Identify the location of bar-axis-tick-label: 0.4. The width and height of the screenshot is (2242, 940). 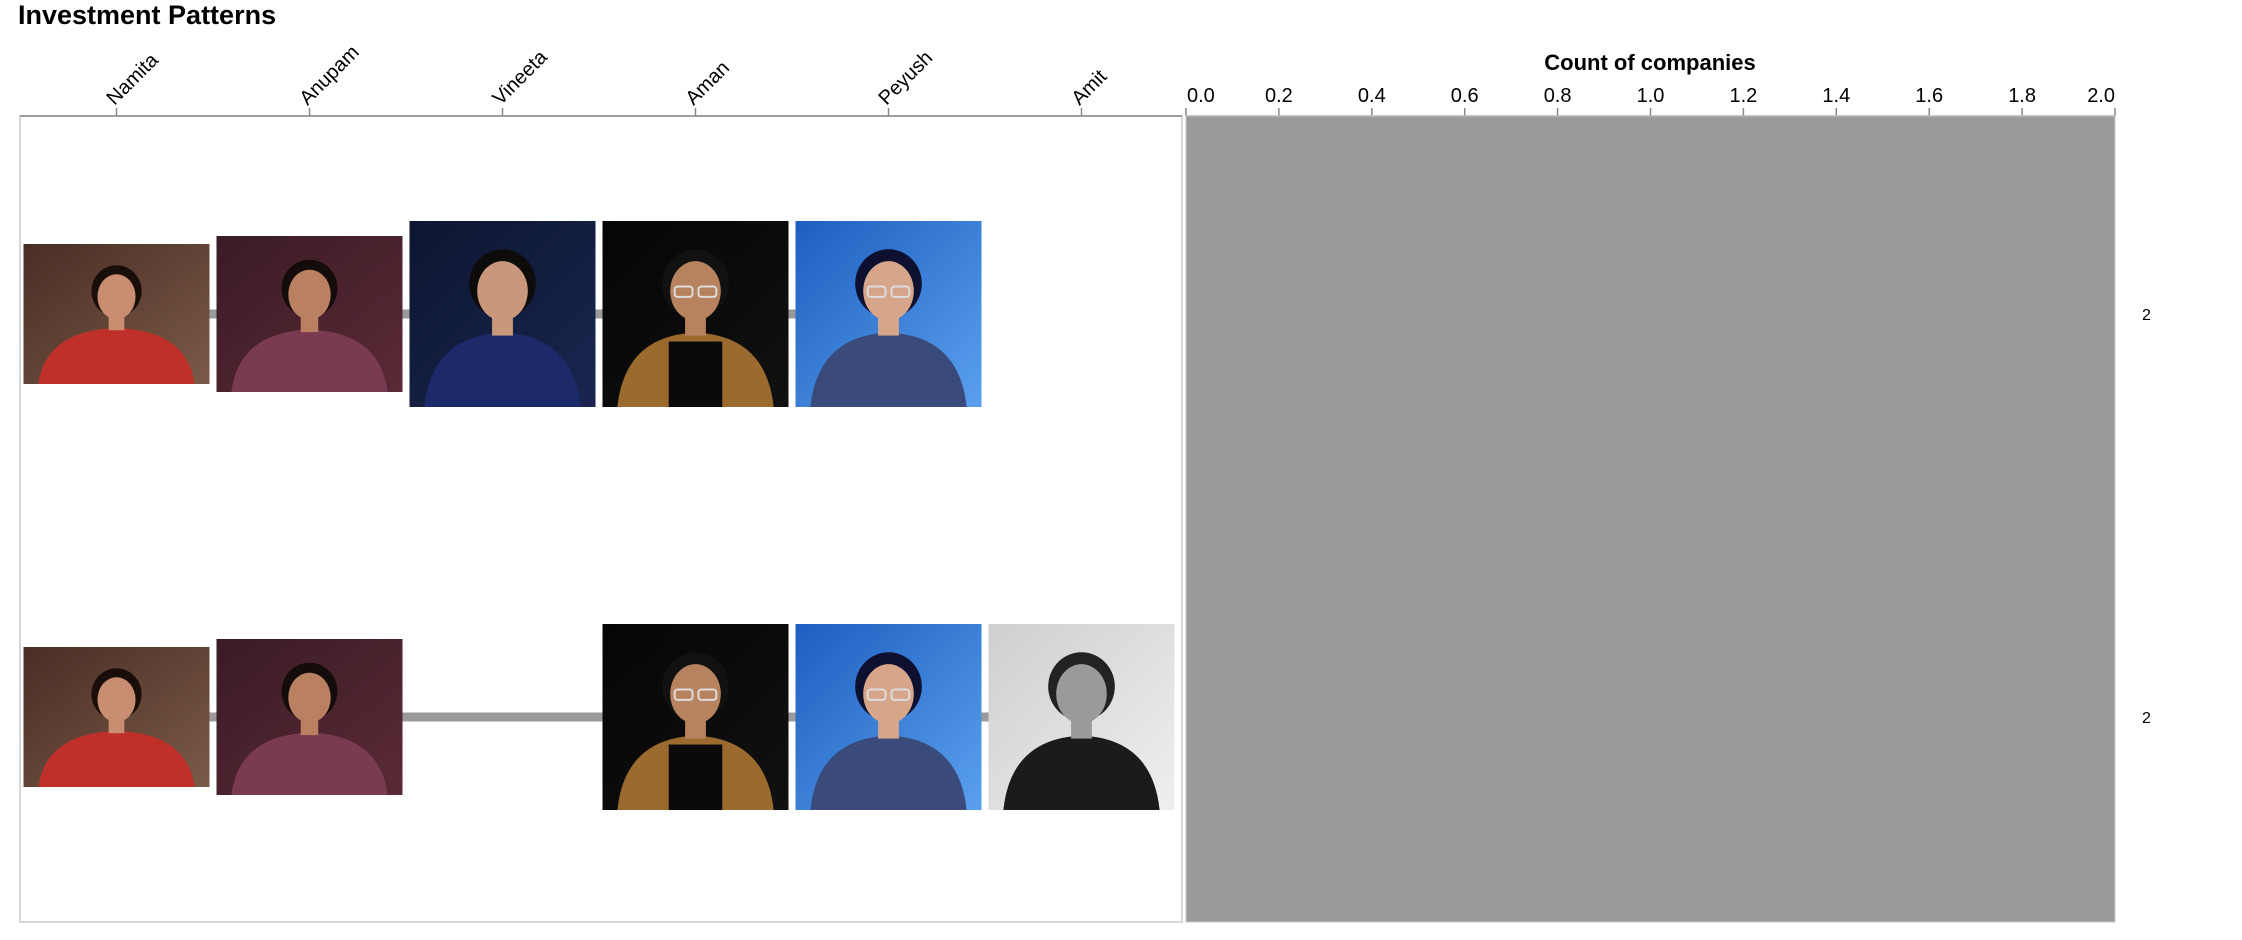
(1372, 96).